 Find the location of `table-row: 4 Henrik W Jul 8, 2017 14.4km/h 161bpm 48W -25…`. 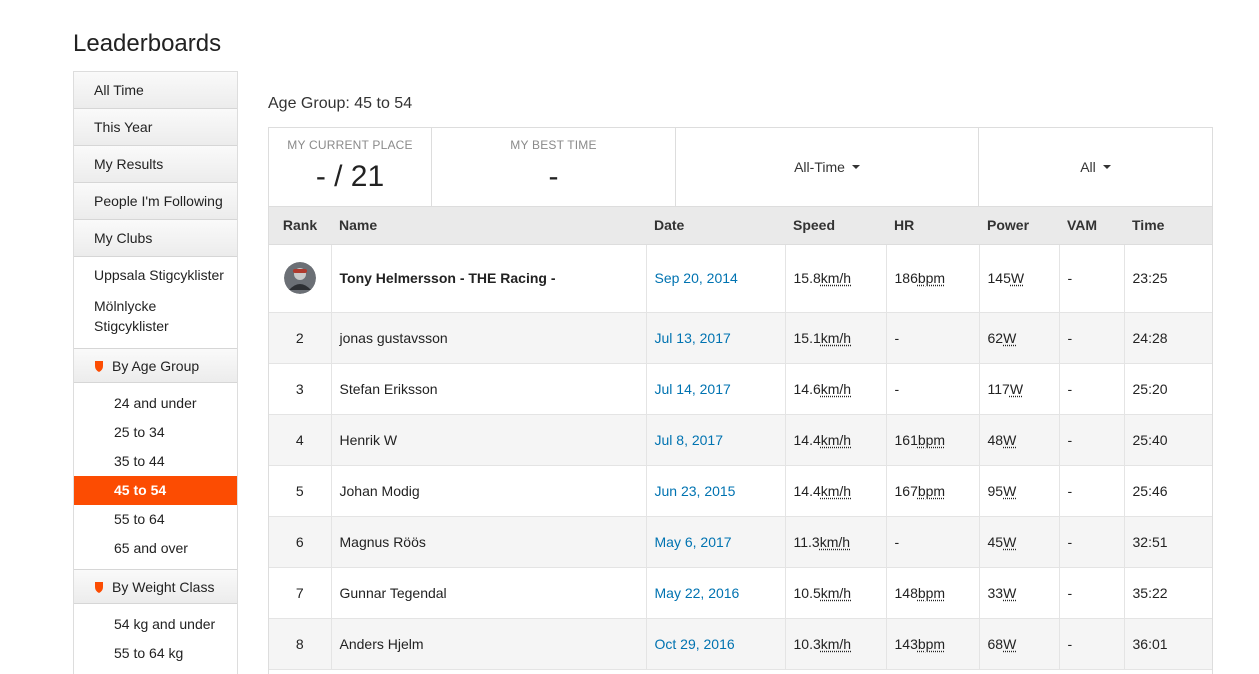

table-row: 4 Henrik W Jul 8, 2017 14.4km/h 161bpm 48W -25… is located at coordinates (740, 440).